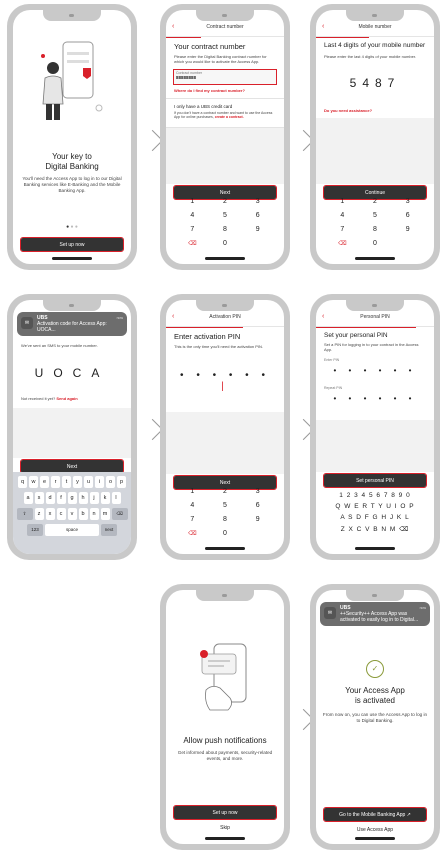  Describe the element at coordinates (109, 530) in the screenshot. I see `next-key: next` at that location.